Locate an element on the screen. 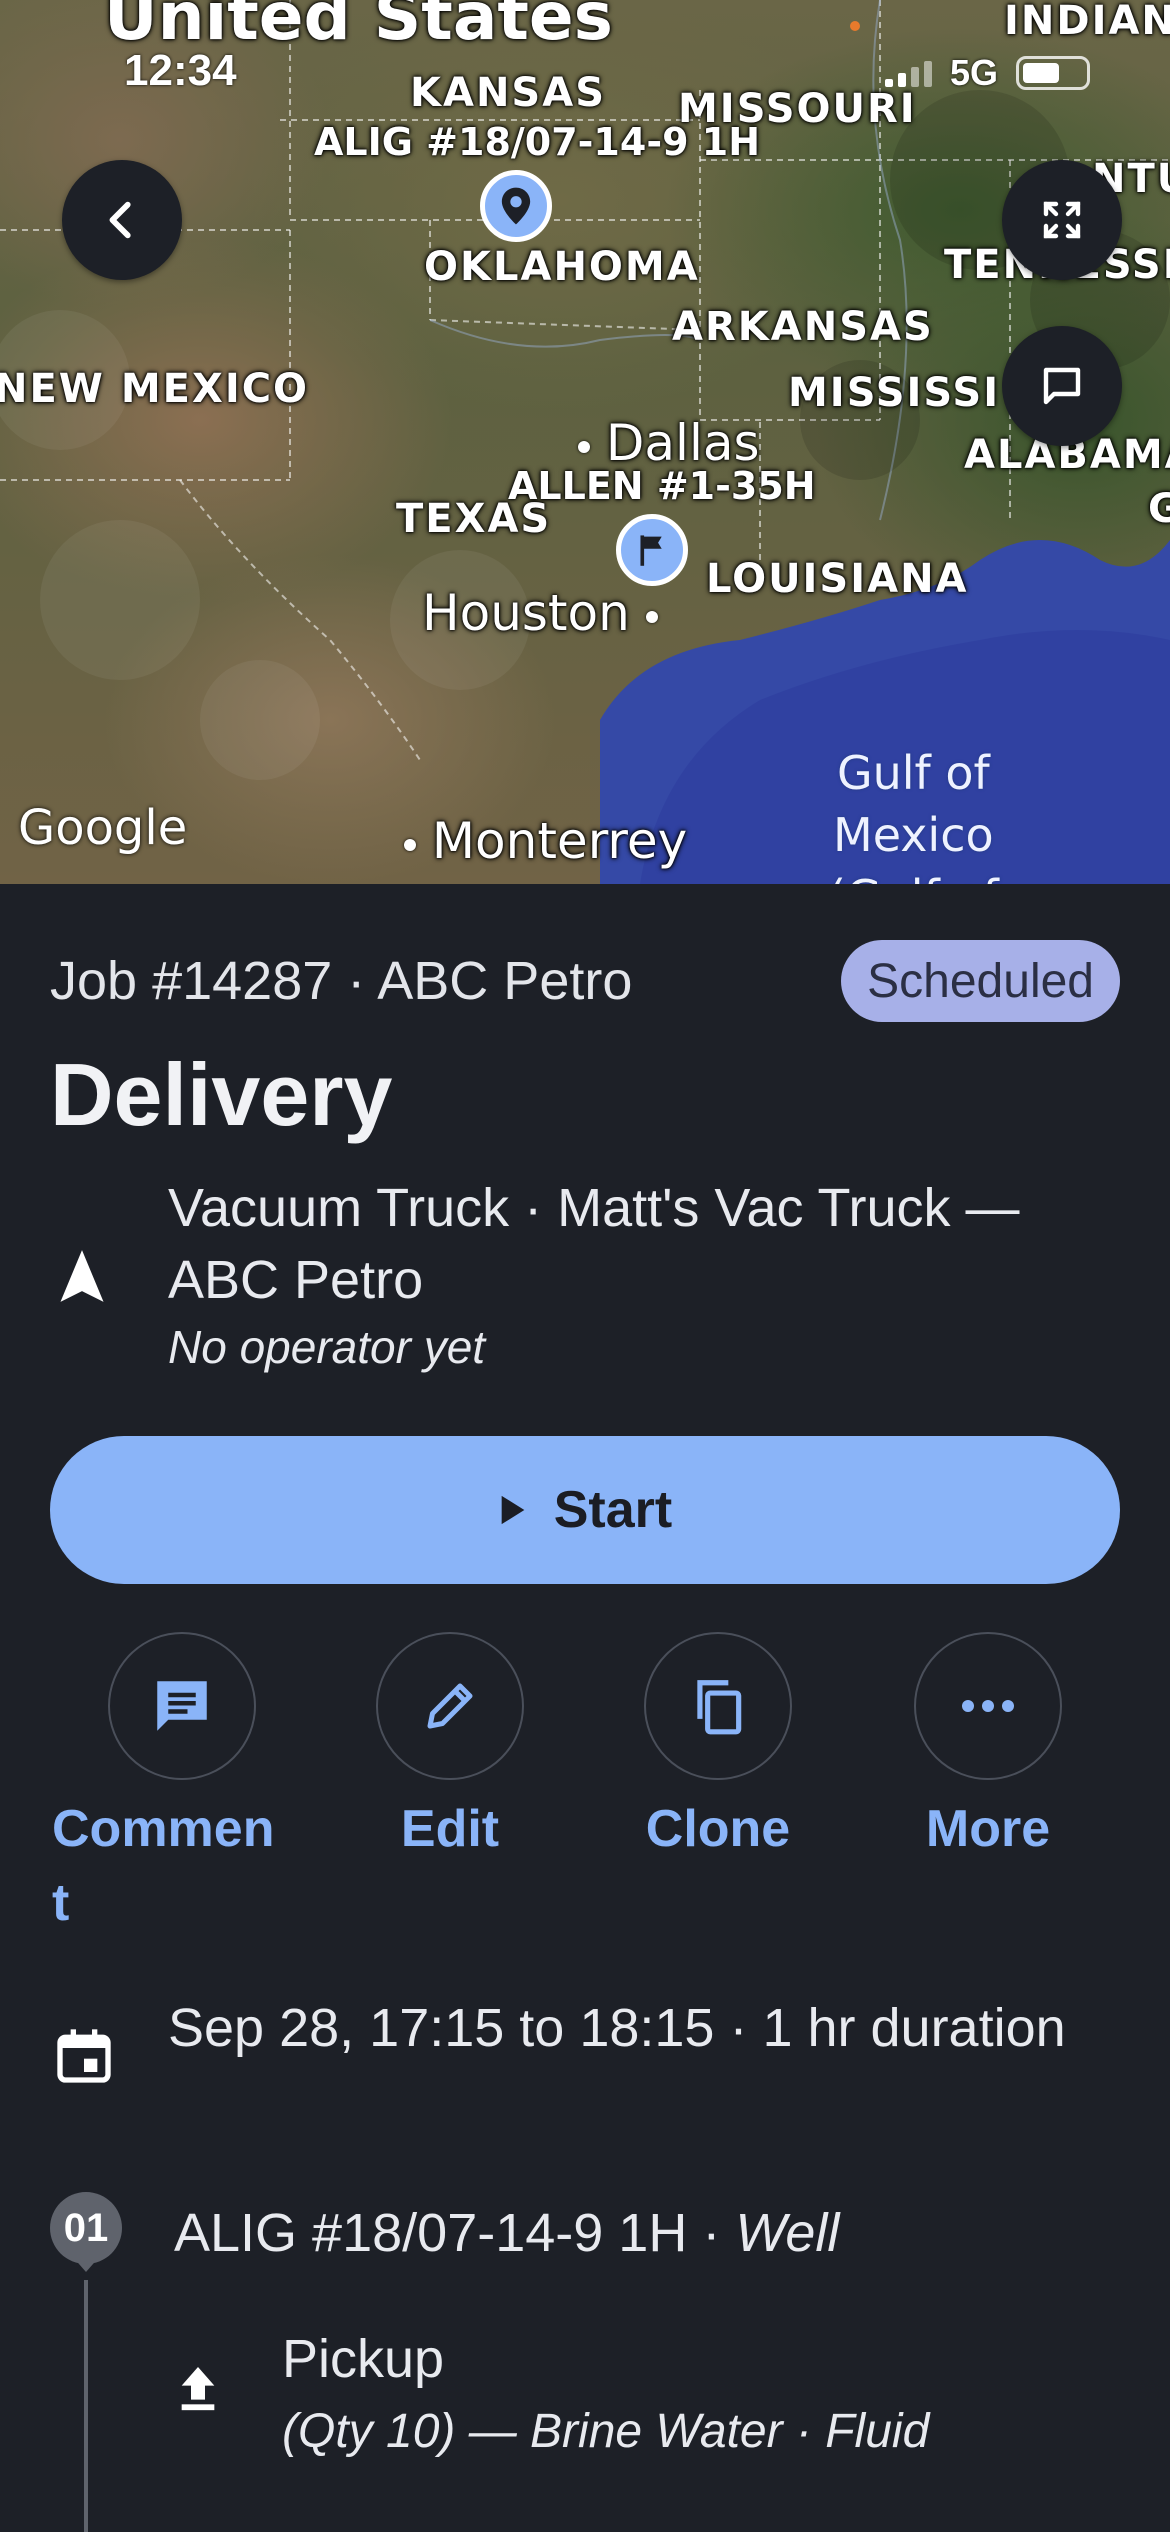 The image size is (1170, 2532). task-title: Pickup is located at coordinates (363, 2359).